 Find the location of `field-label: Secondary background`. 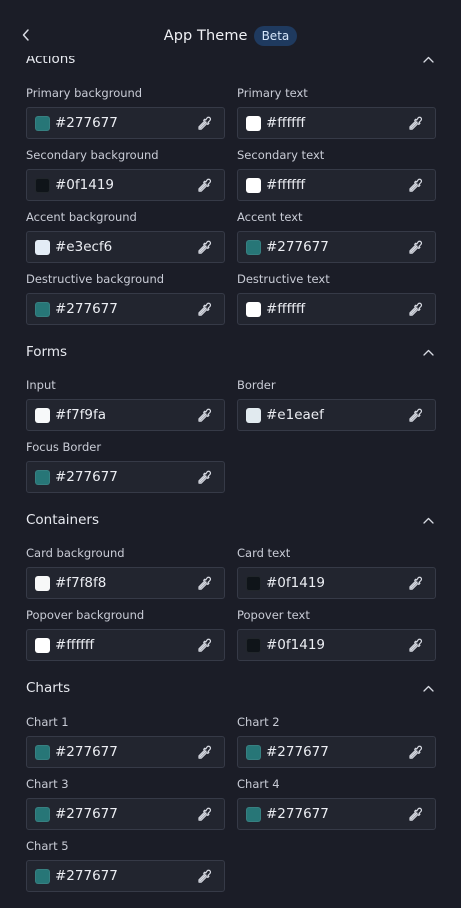

field-label: Secondary background is located at coordinates (92, 155).